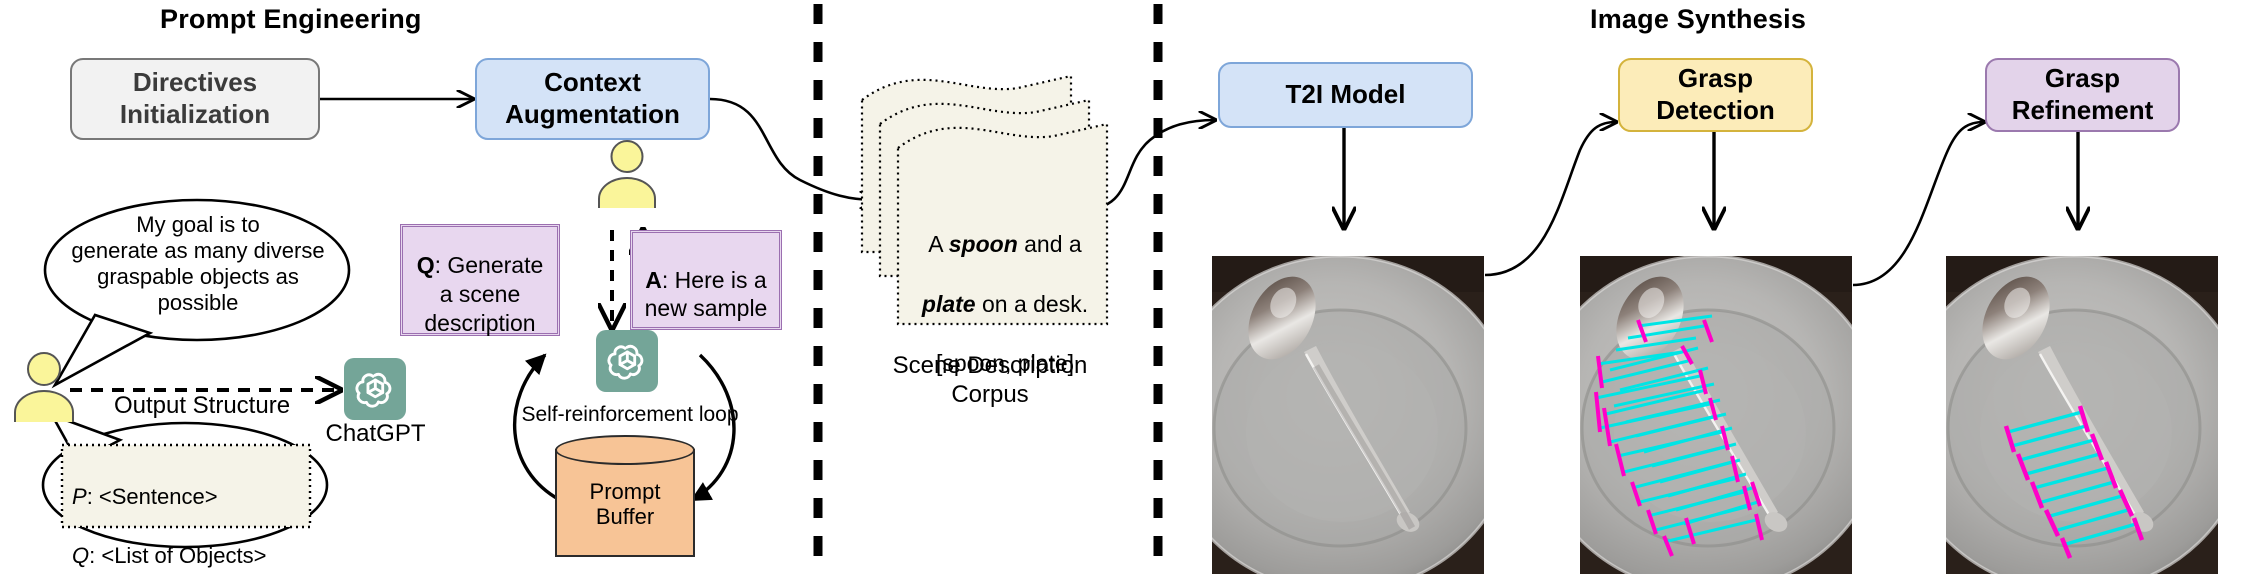 The width and height of the screenshot is (2260, 576). I want to click on output-structure-caption: Output Structure, so click(202, 405).